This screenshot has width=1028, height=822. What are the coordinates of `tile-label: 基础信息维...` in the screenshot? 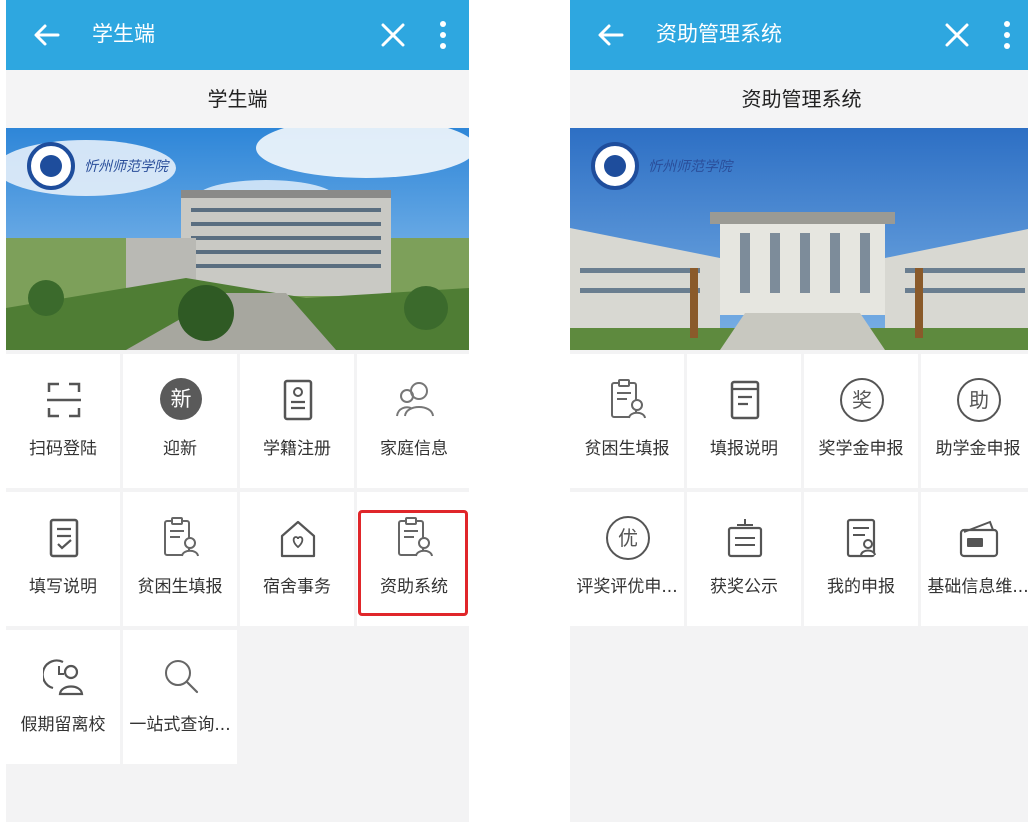 It's located at (977, 587).